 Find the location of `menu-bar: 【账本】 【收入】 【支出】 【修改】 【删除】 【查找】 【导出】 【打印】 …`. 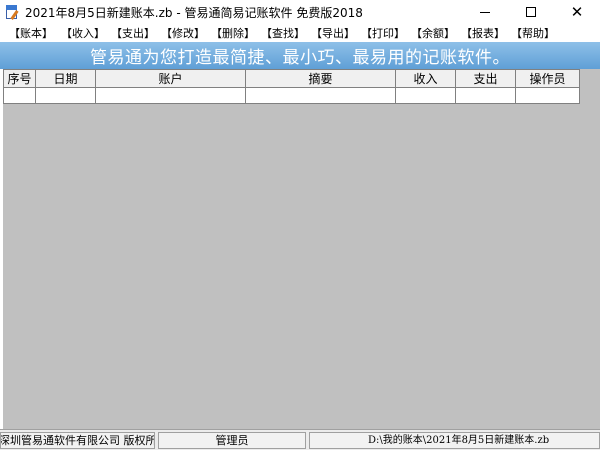

menu-bar: 【账本】 【收入】 【支出】 【修改】 【删除】 【查找】 【导出】 【打印】 … is located at coordinates (300, 32).